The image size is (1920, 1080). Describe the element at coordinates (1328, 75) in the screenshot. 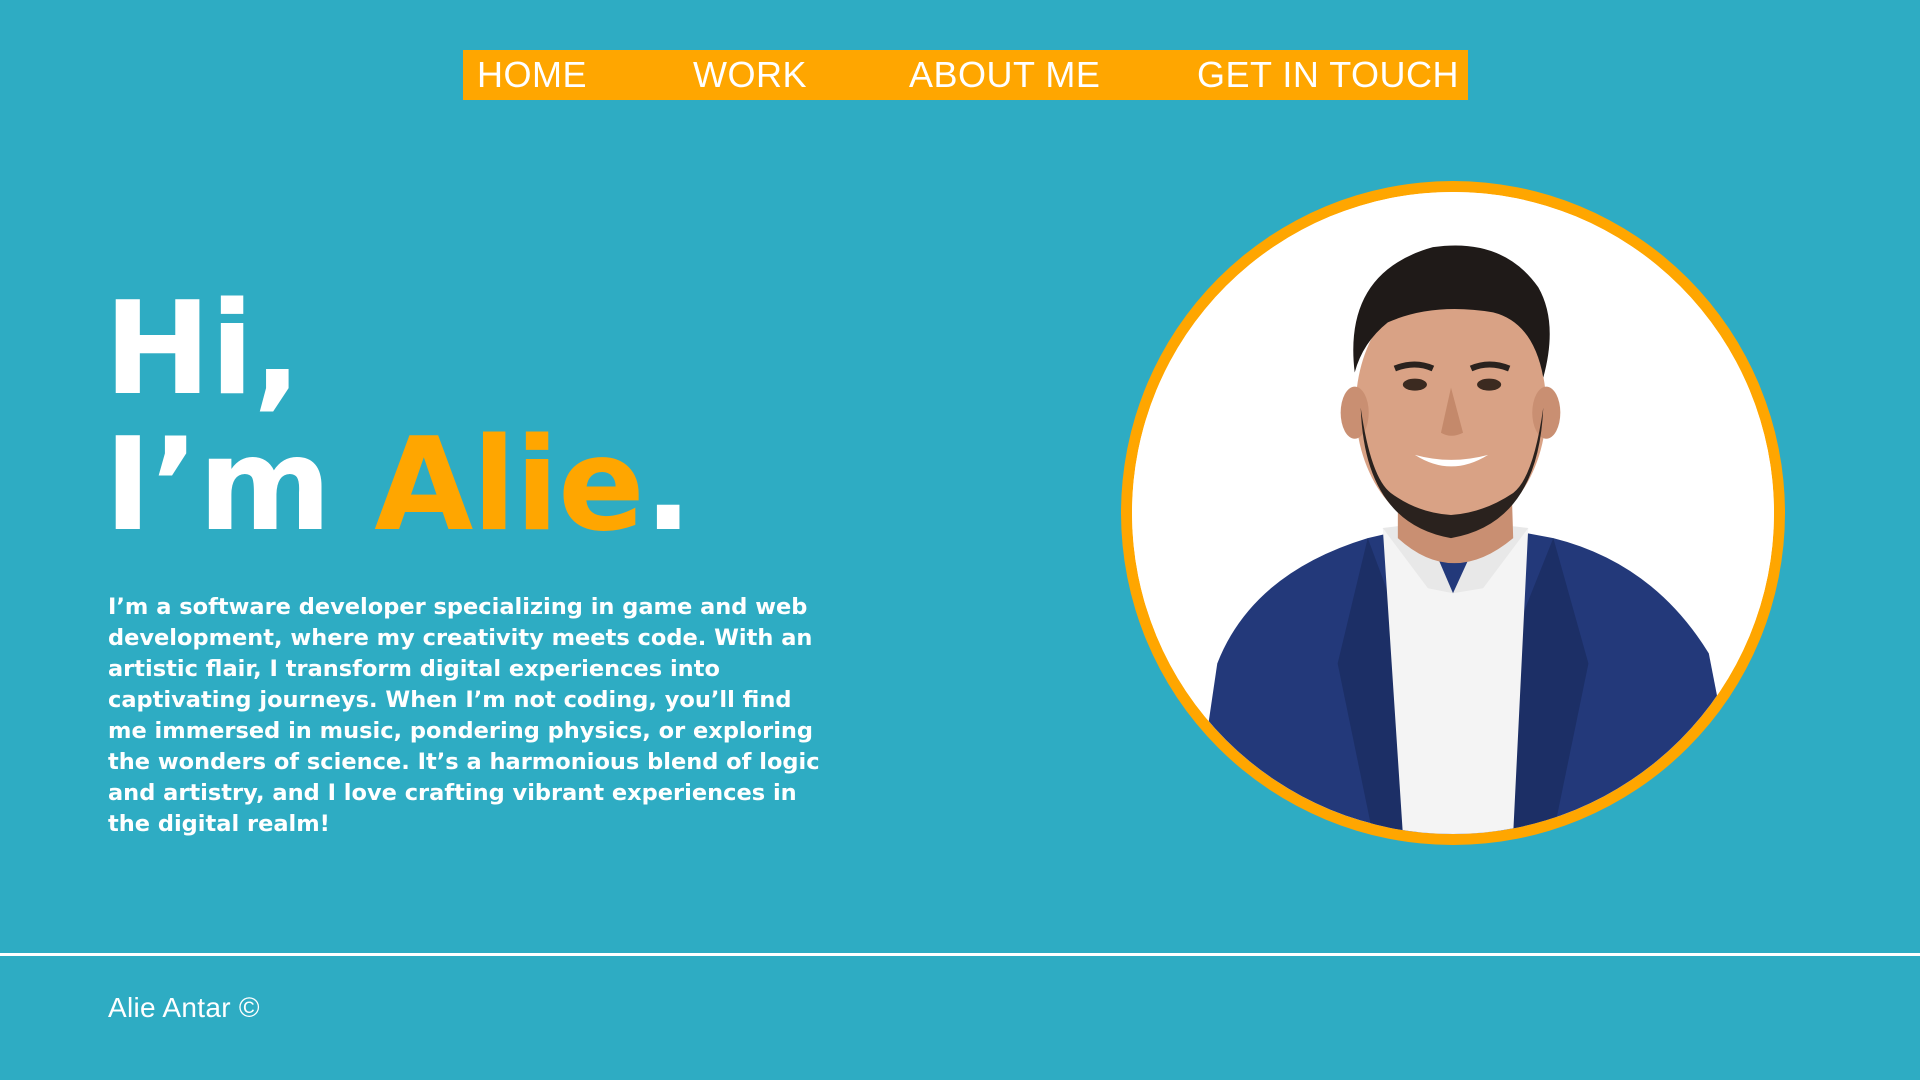

I see `nav-contact-link: GET IN TOUCH` at that location.